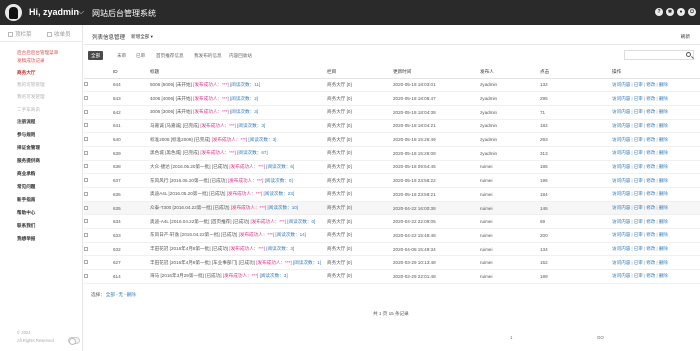 This screenshot has height=351, width=700. What do you see at coordinates (659, 55) in the screenshot?
I see `search-input` at bounding box center [659, 55].